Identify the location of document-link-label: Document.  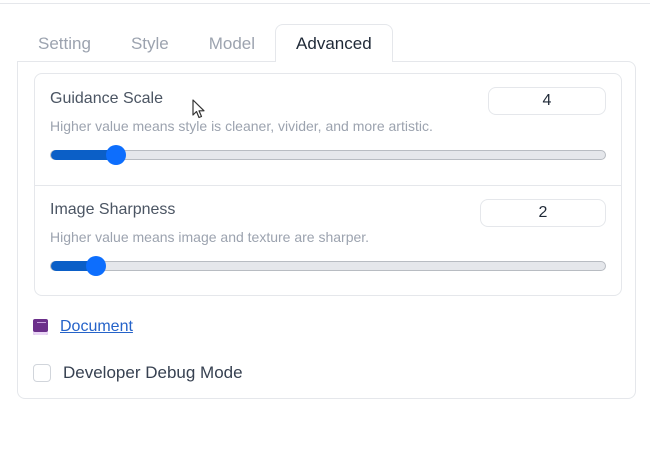
(96, 326).